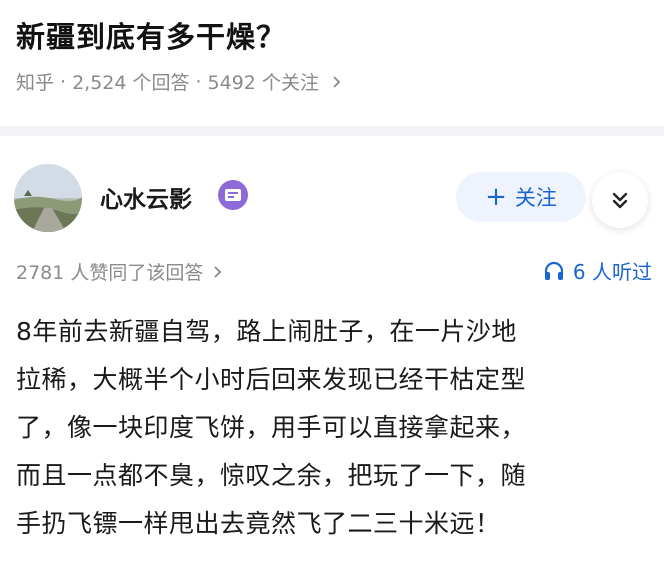  What do you see at coordinates (263, 83) in the screenshot?
I see `follower-count: 5492 个关注` at bounding box center [263, 83].